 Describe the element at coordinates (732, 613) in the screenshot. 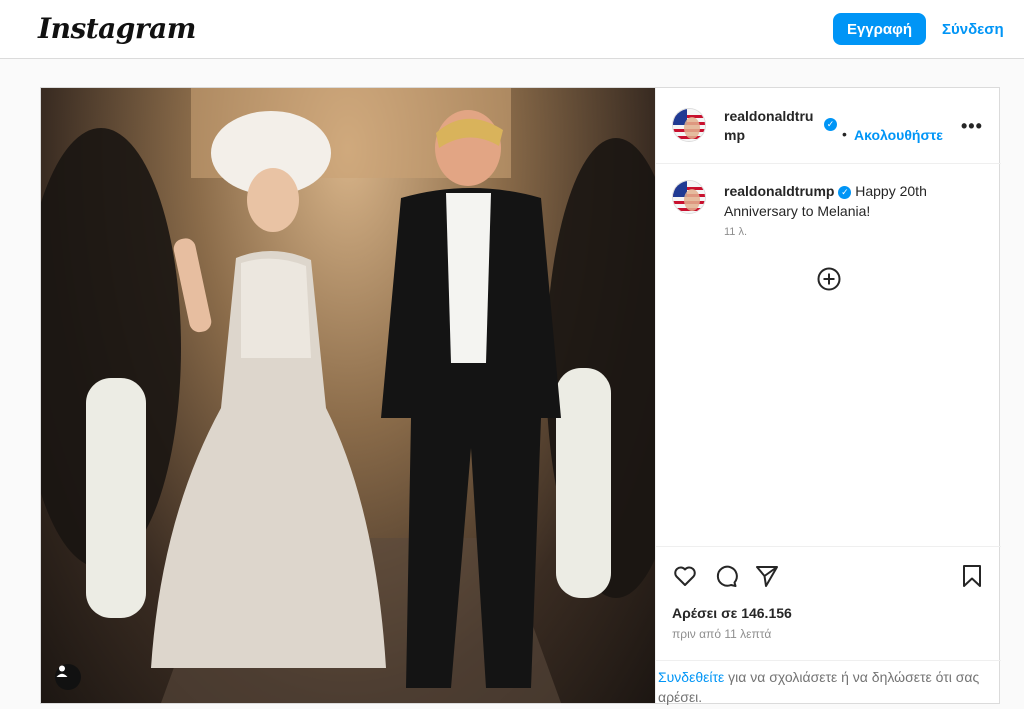

I see `likes-count: Αρέσει σε 146.156` at that location.